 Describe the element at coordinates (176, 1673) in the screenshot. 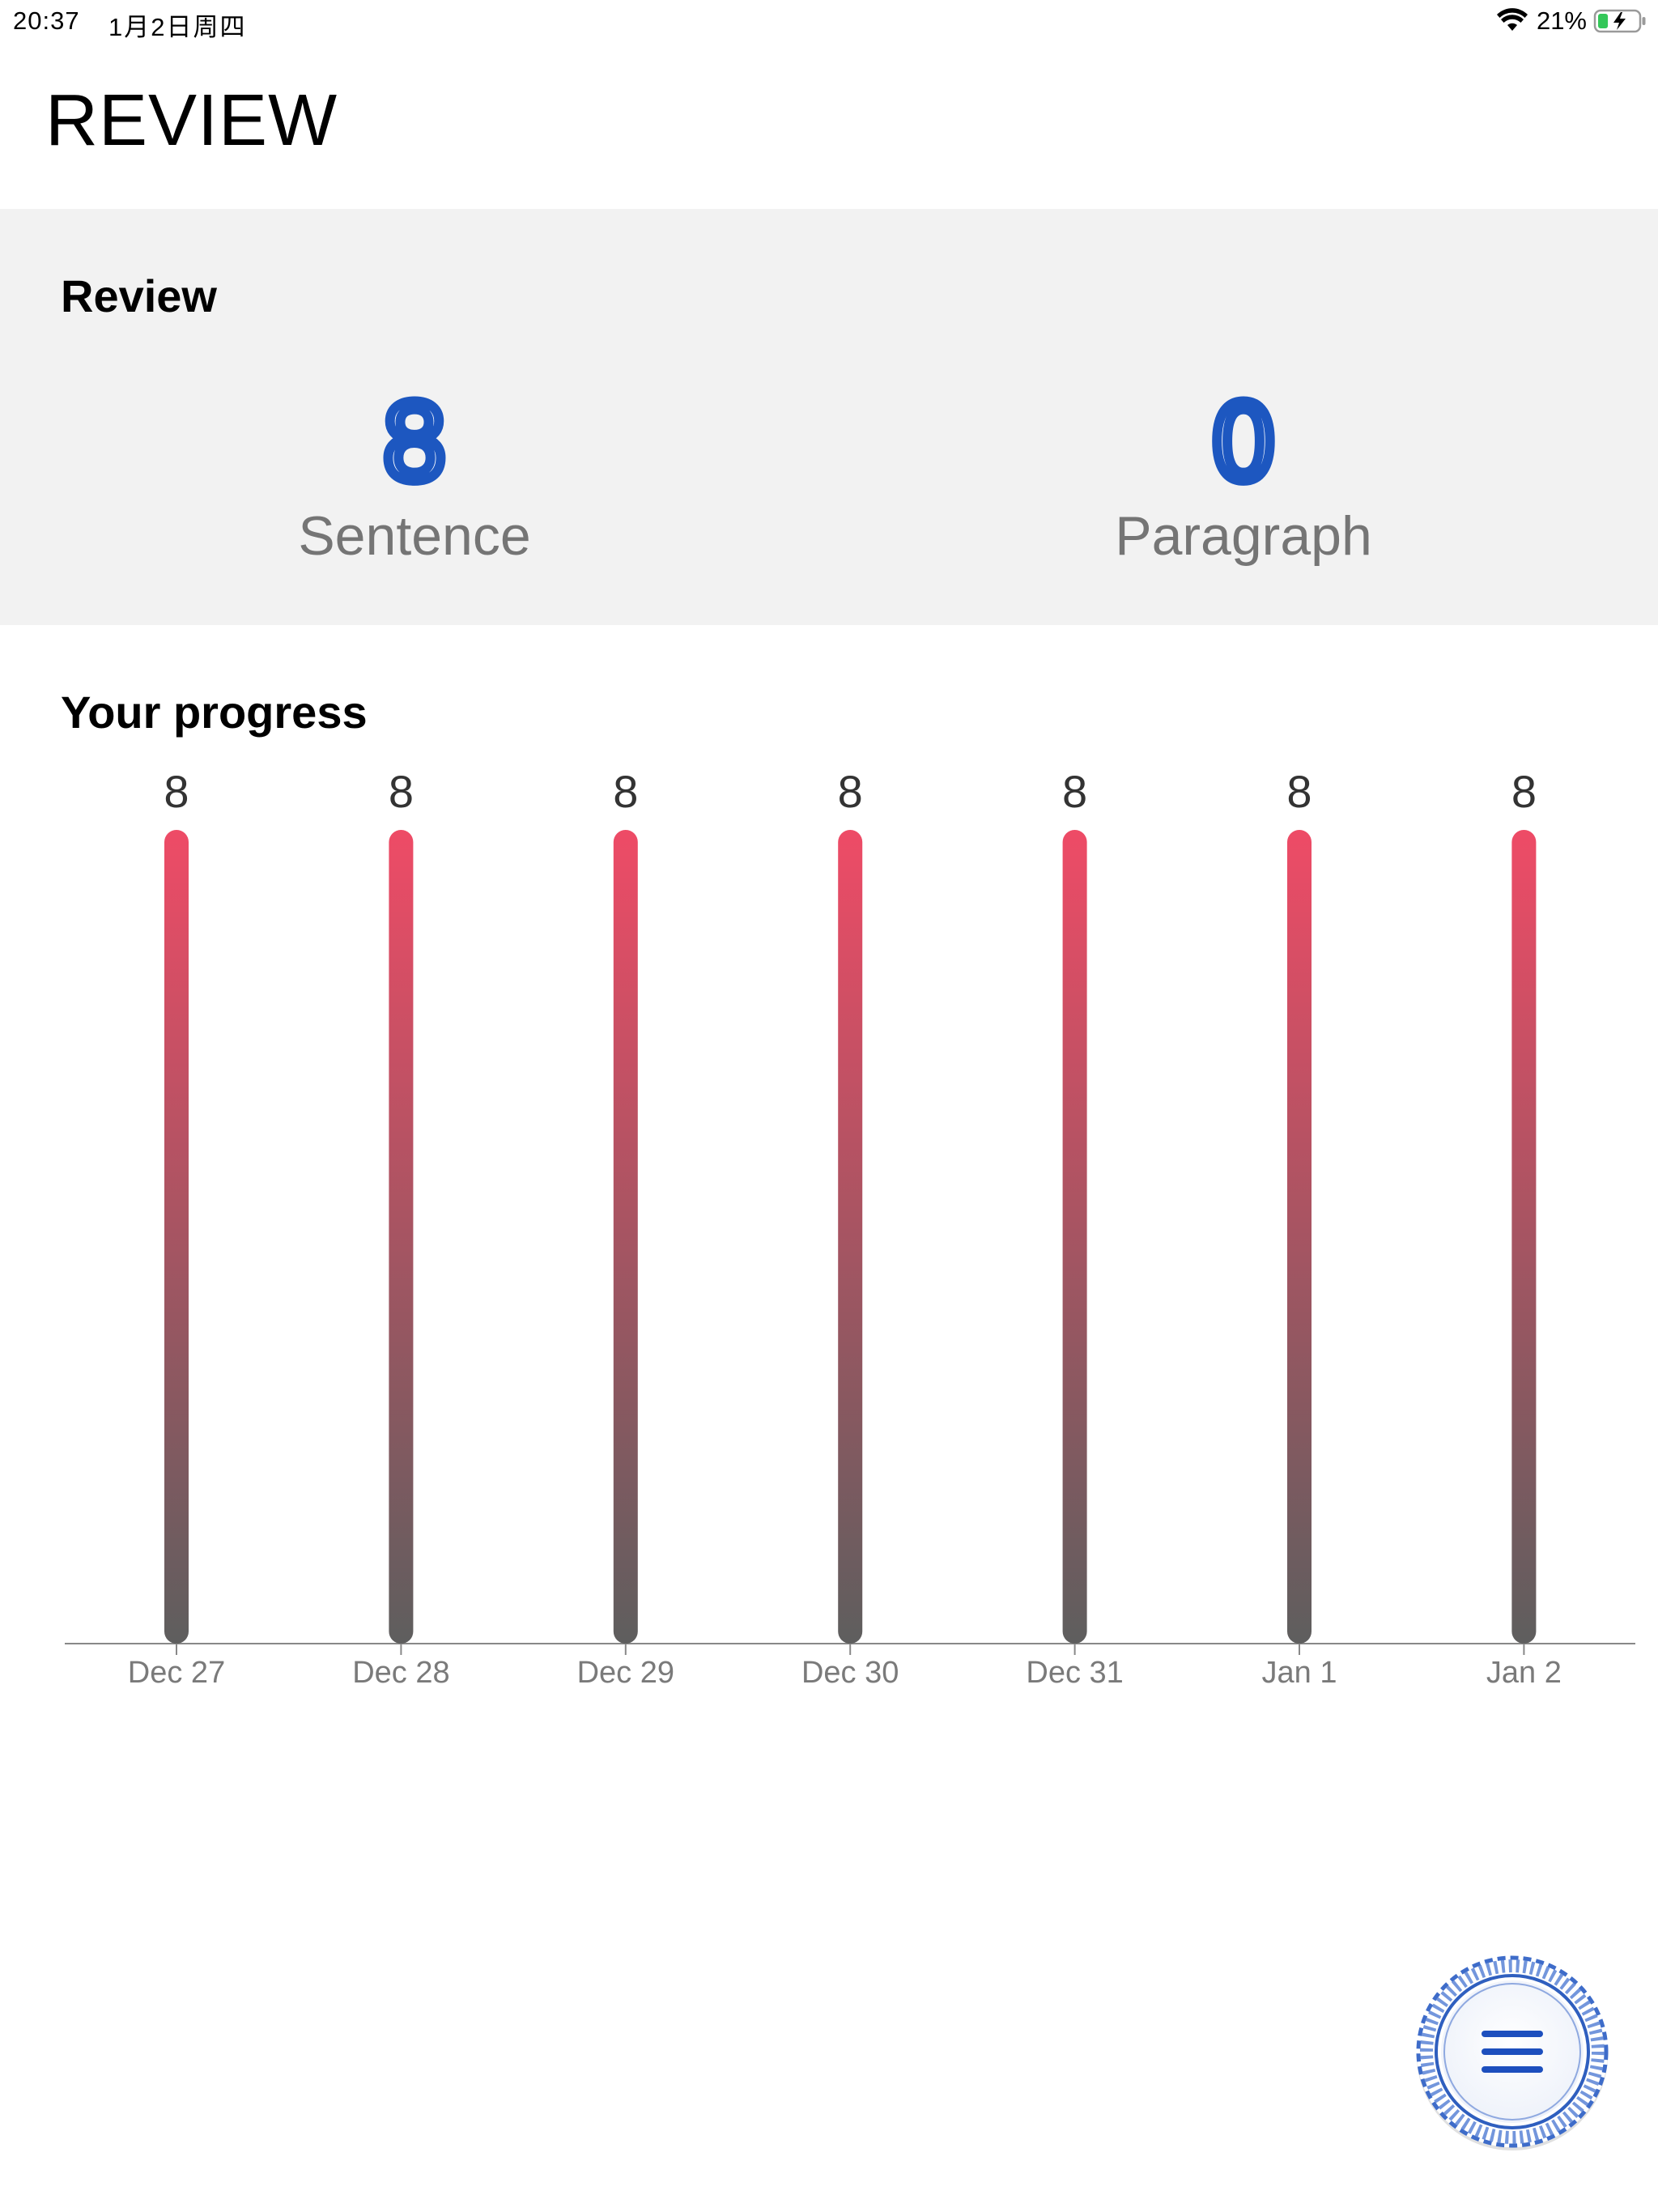

I see `x-tick-label: Dec 27` at that location.